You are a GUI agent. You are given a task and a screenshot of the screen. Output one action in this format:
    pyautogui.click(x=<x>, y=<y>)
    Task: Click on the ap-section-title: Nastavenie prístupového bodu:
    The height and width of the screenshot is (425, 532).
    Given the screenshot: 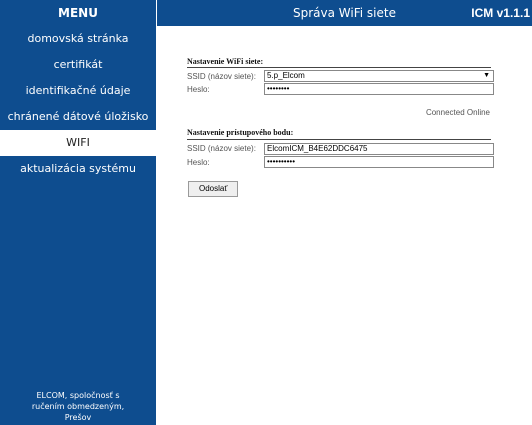 What is the action you would take?
    pyautogui.click(x=240, y=132)
    